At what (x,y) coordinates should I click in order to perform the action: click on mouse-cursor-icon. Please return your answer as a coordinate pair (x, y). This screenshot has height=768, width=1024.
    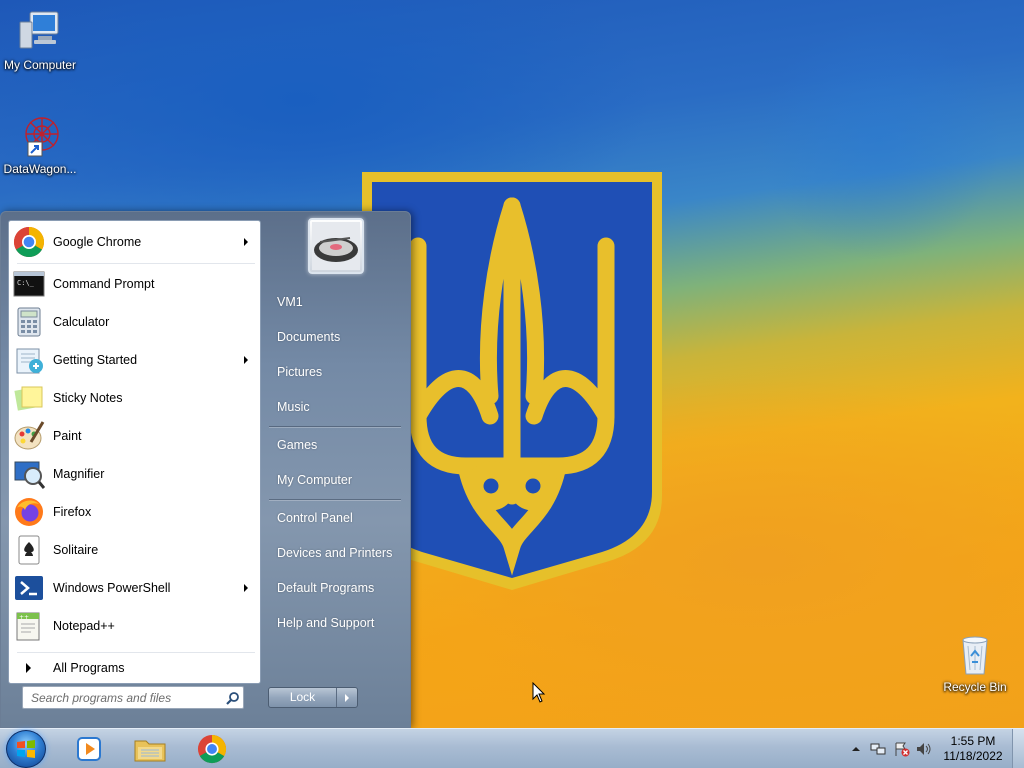
    Looking at the image, I should click on (539, 692).